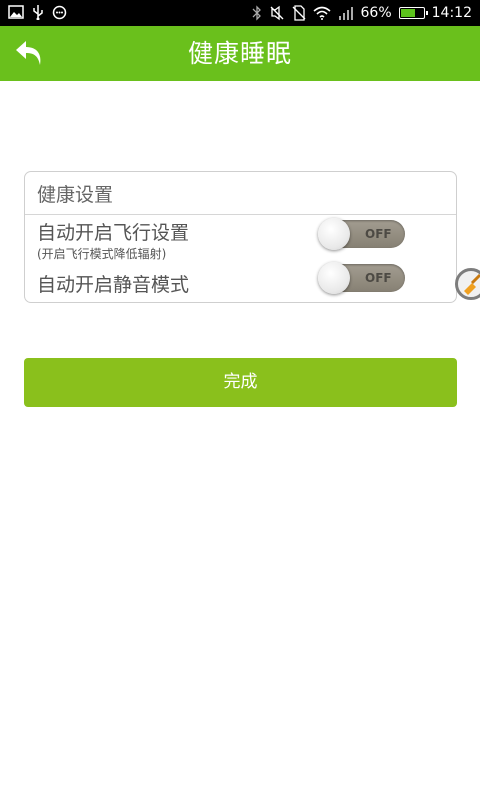 This screenshot has width=480, height=800. I want to click on usb-icon, so click(38, 12).